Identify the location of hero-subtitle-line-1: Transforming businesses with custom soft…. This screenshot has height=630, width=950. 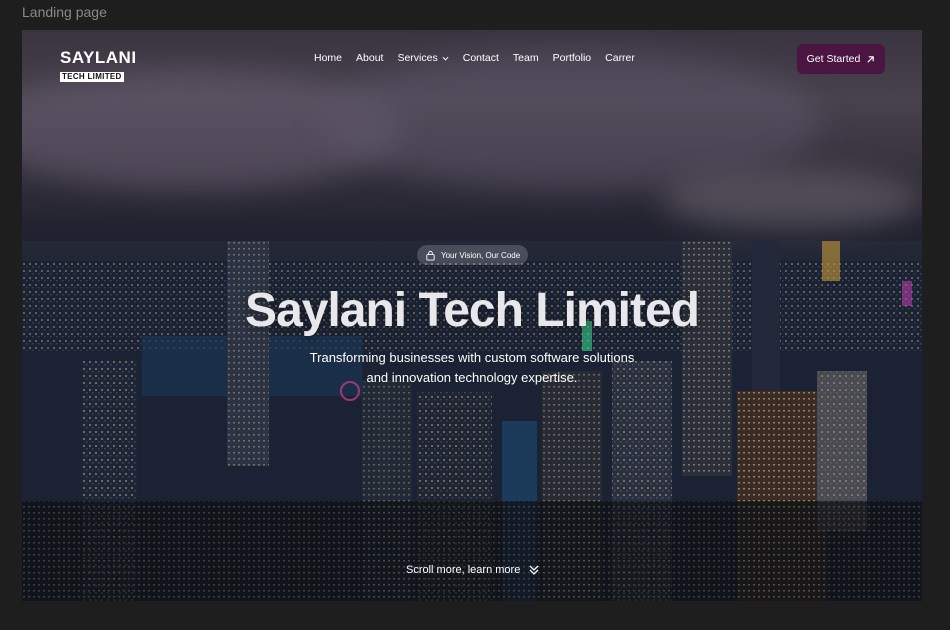
(472, 357).